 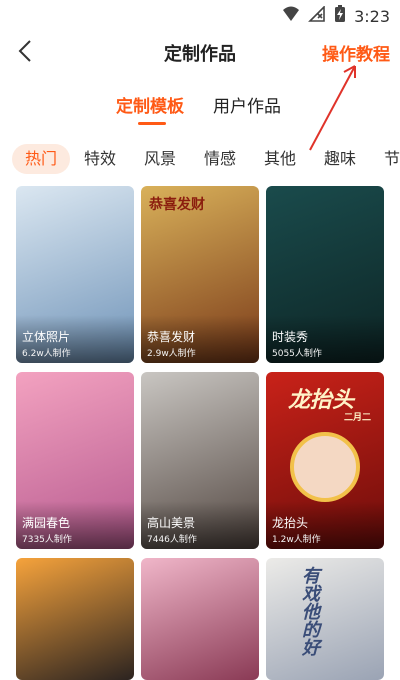 What do you see at coordinates (247, 104) in the screenshot?
I see `tab-user-works: 用户作品` at bounding box center [247, 104].